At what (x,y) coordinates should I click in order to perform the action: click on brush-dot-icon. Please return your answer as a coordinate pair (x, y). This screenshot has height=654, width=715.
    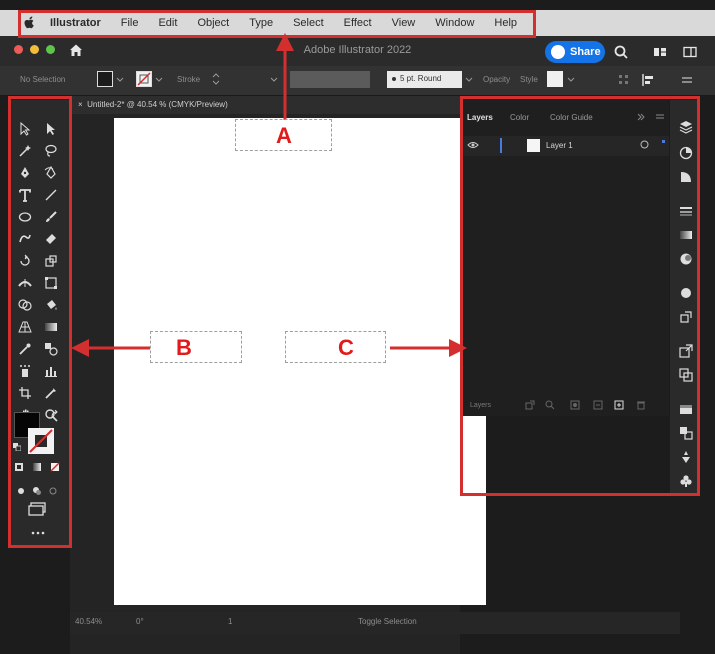
    Looking at the image, I should click on (394, 78).